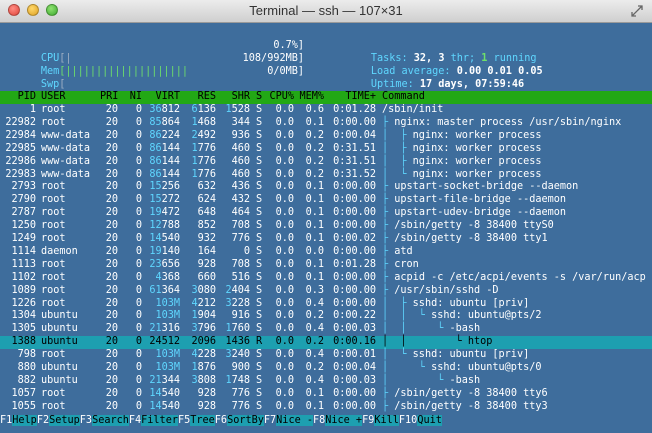 Image resolution: width=652 pixels, height=433 pixels. What do you see at coordinates (259, 97) in the screenshot?
I see `col-state: S` at bounding box center [259, 97].